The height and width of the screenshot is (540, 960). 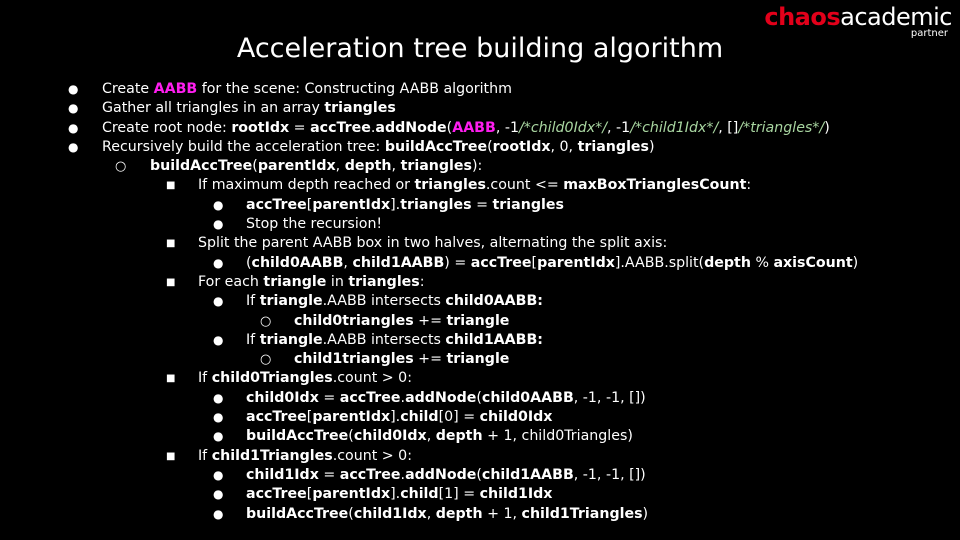 What do you see at coordinates (781, 127) in the screenshot?
I see `text-run: /*triangles*/` at bounding box center [781, 127].